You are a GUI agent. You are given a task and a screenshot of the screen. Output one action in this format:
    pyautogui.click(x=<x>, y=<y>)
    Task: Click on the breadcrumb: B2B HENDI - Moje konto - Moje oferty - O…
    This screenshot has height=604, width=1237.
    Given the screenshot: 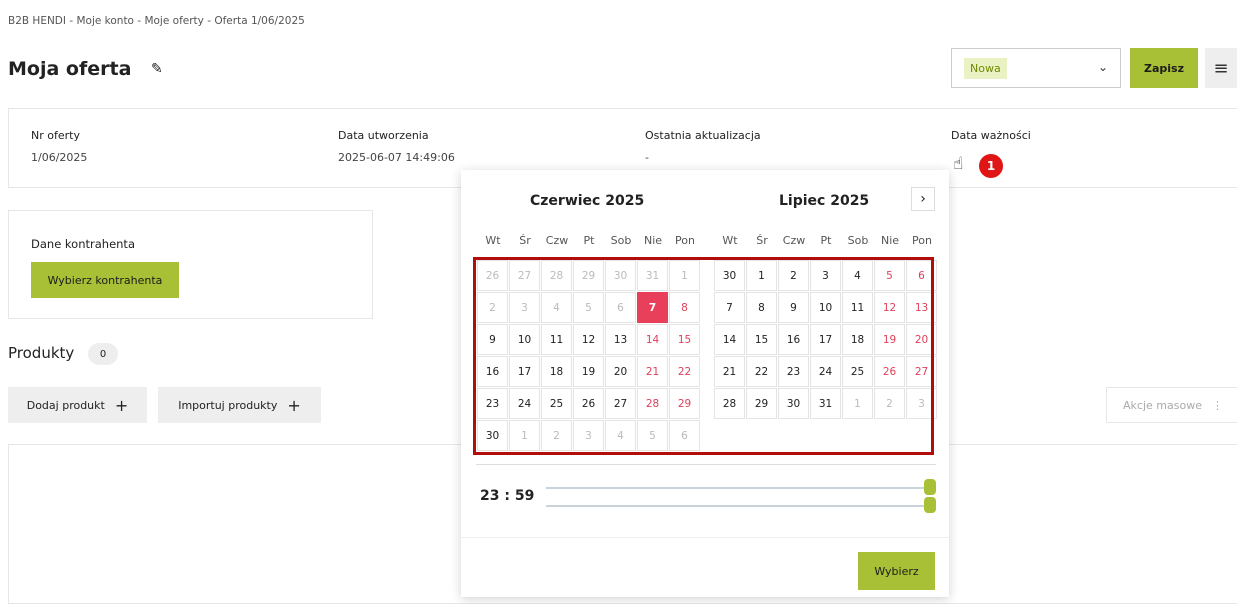 What is the action you would take?
    pyautogui.click(x=156, y=21)
    